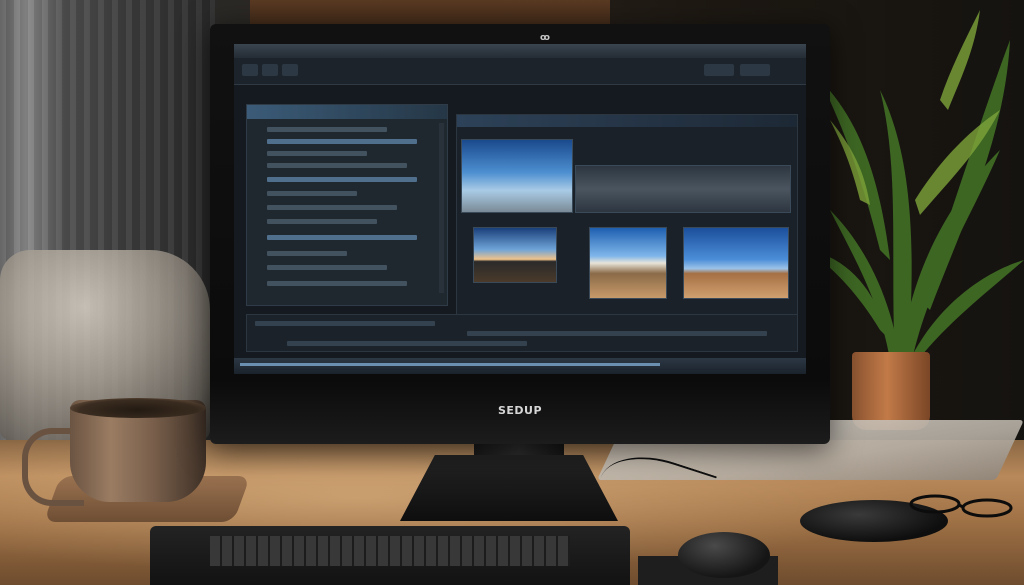 This screenshot has height=585, width=1024. I want to click on monitor-brand-label: SEDUP, so click(520, 410).